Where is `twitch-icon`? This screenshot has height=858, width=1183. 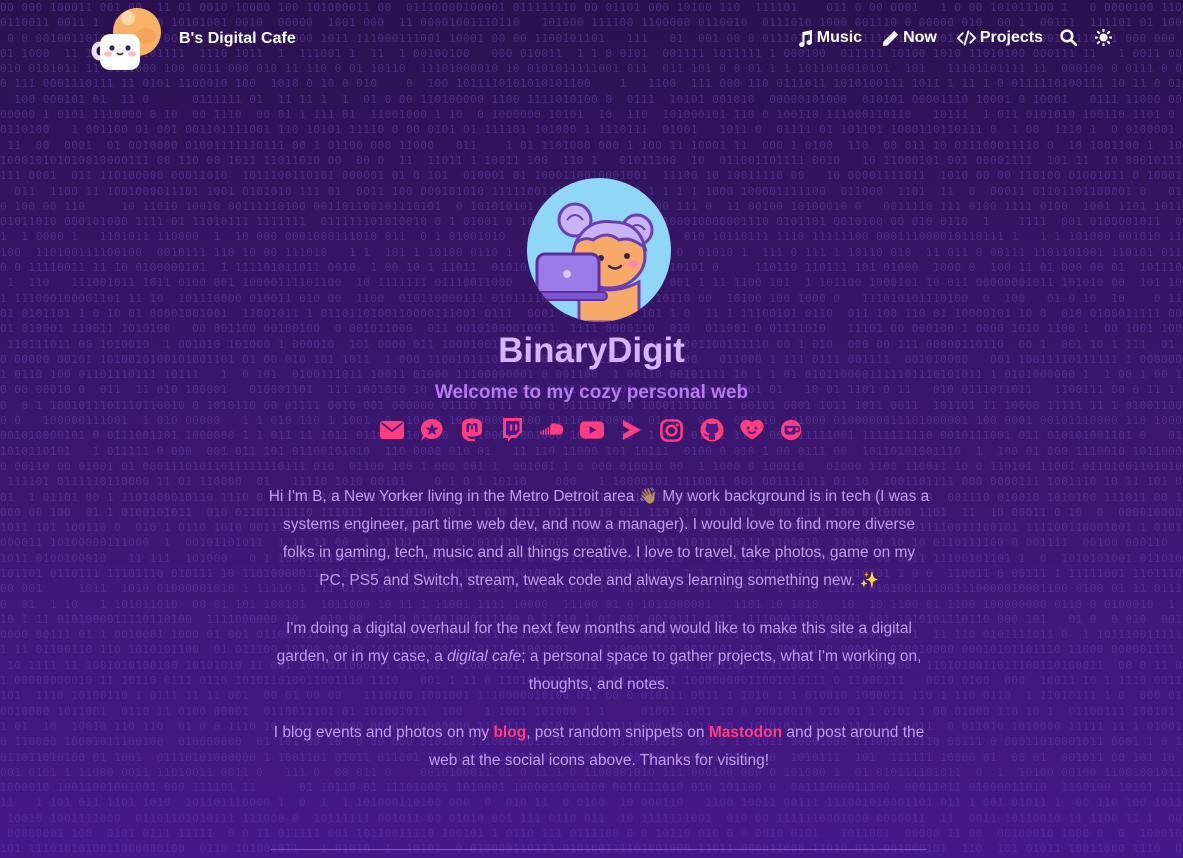
twitch-icon is located at coordinates (512, 430).